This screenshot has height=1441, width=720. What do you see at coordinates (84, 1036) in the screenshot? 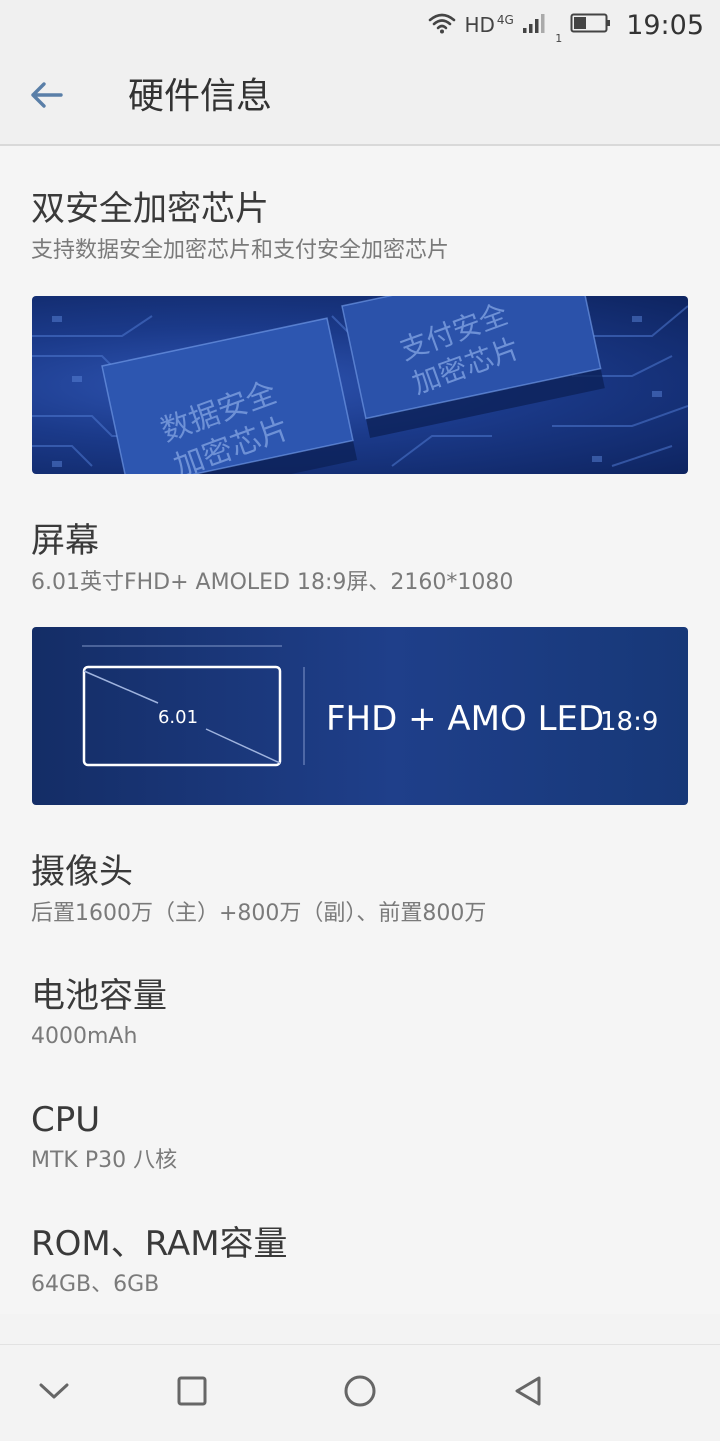
I see `section-subtitle-battery: 4000mAh` at bounding box center [84, 1036].